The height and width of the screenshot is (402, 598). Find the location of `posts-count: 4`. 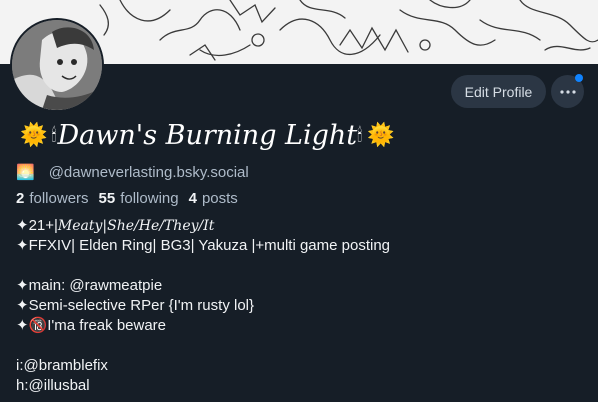

posts-count: 4 is located at coordinates (192, 198).